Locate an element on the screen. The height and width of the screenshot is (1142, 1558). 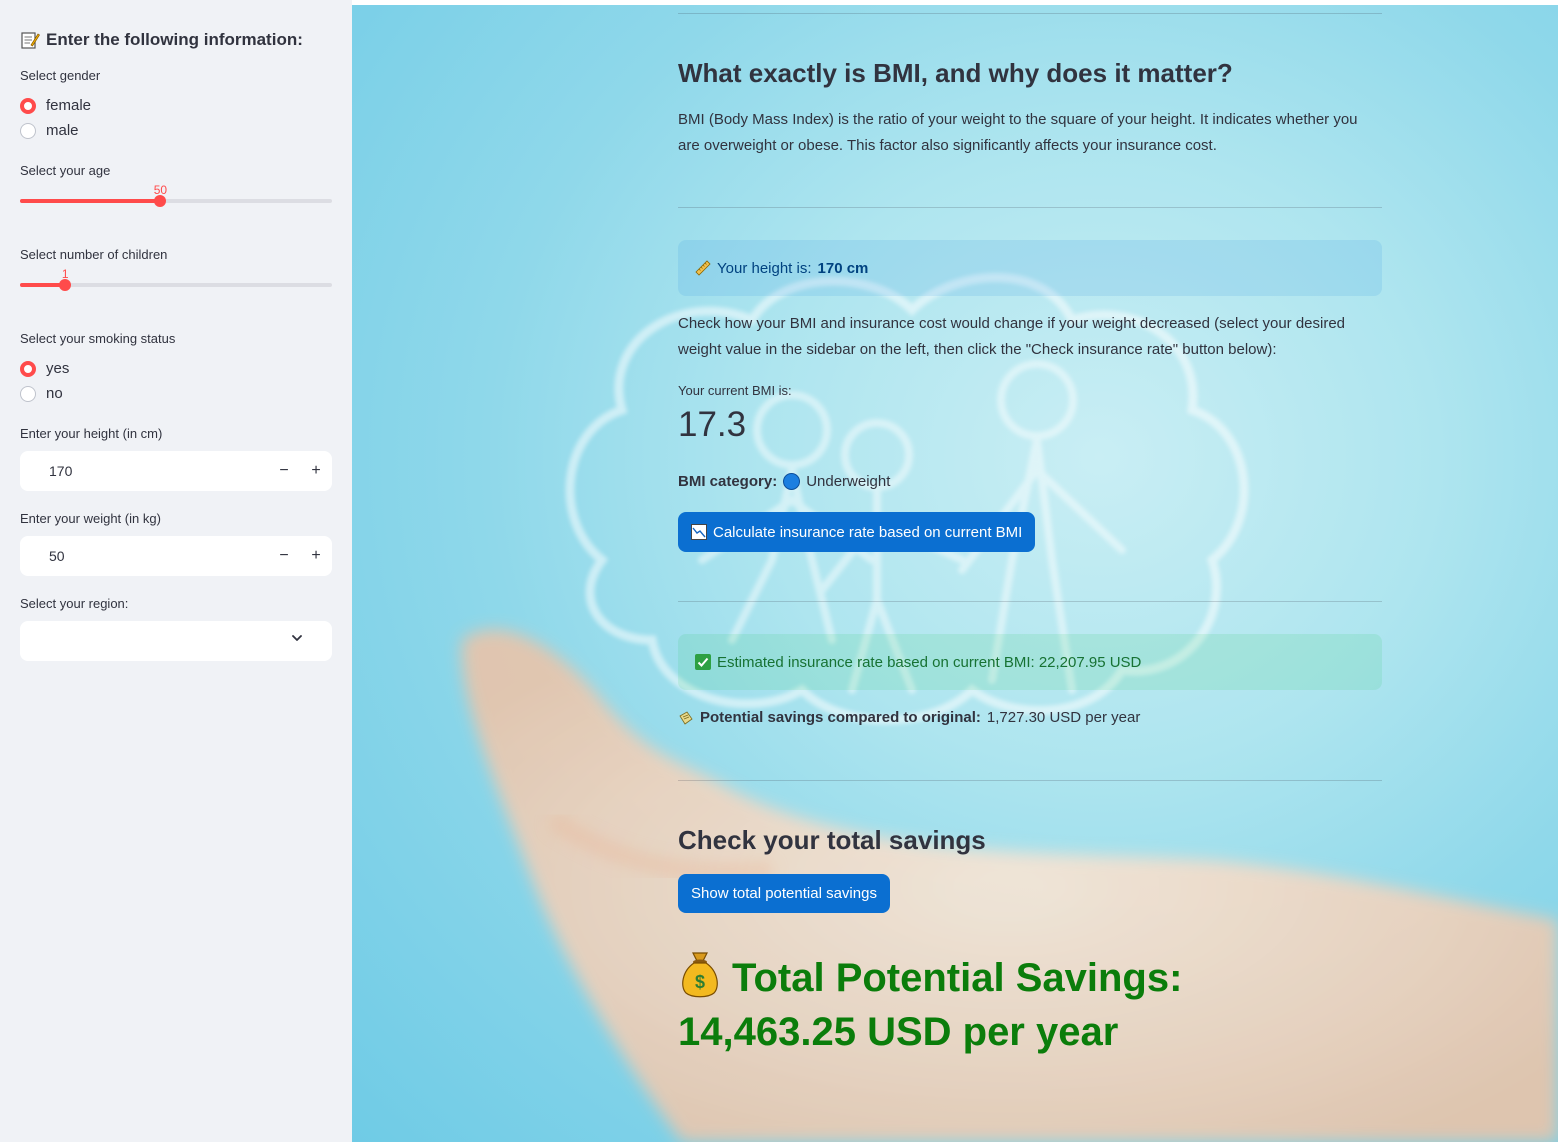
check-icon is located at coordinates (703, 662).